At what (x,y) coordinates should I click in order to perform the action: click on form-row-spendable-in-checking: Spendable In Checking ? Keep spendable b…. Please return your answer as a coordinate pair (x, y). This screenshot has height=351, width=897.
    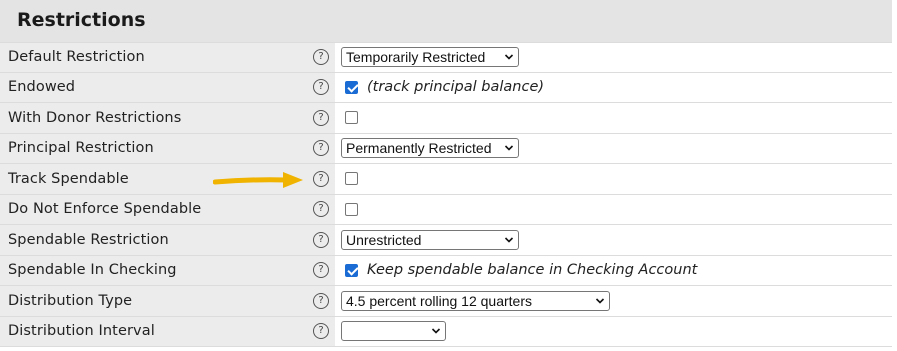
    Looking at the image, I should click on (446, 270).